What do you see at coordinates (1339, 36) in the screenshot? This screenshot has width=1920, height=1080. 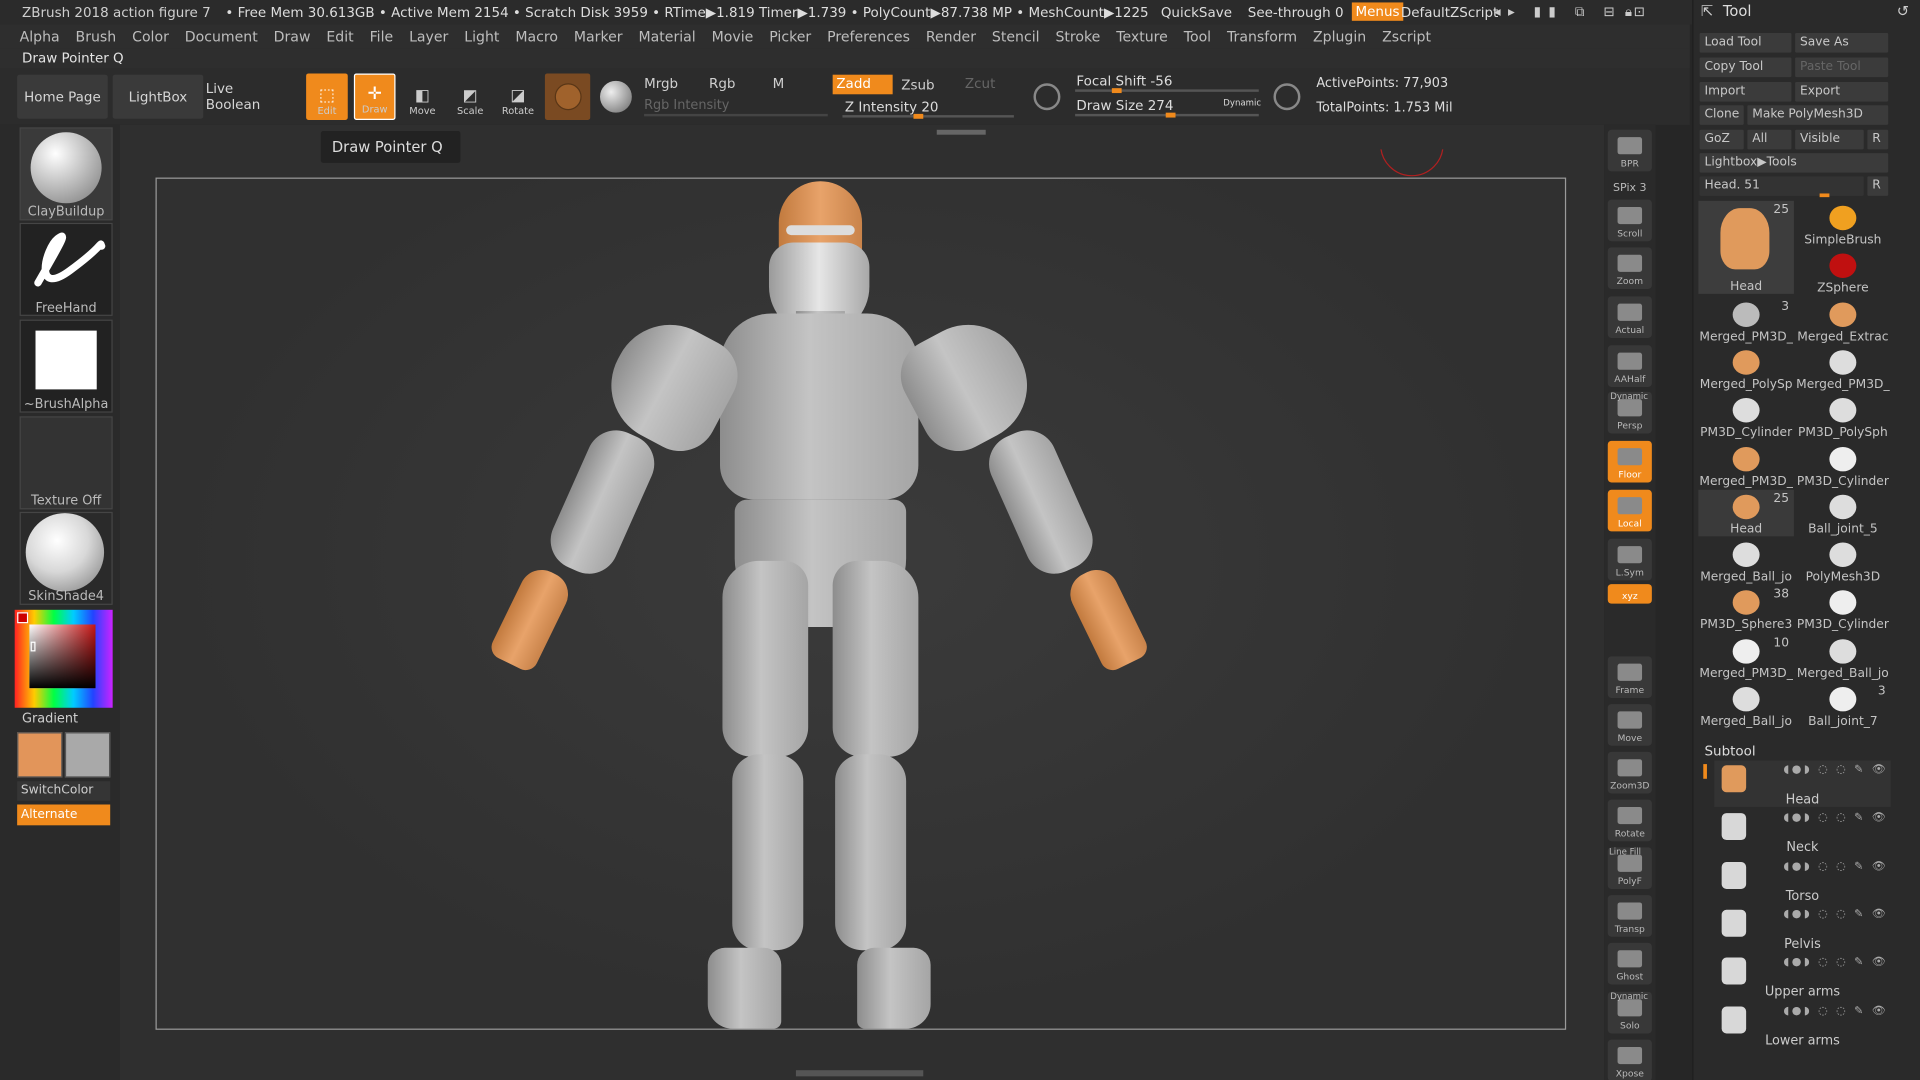 I see `menu-zplugin: Zplugin` at bounding box center [1339, 36].